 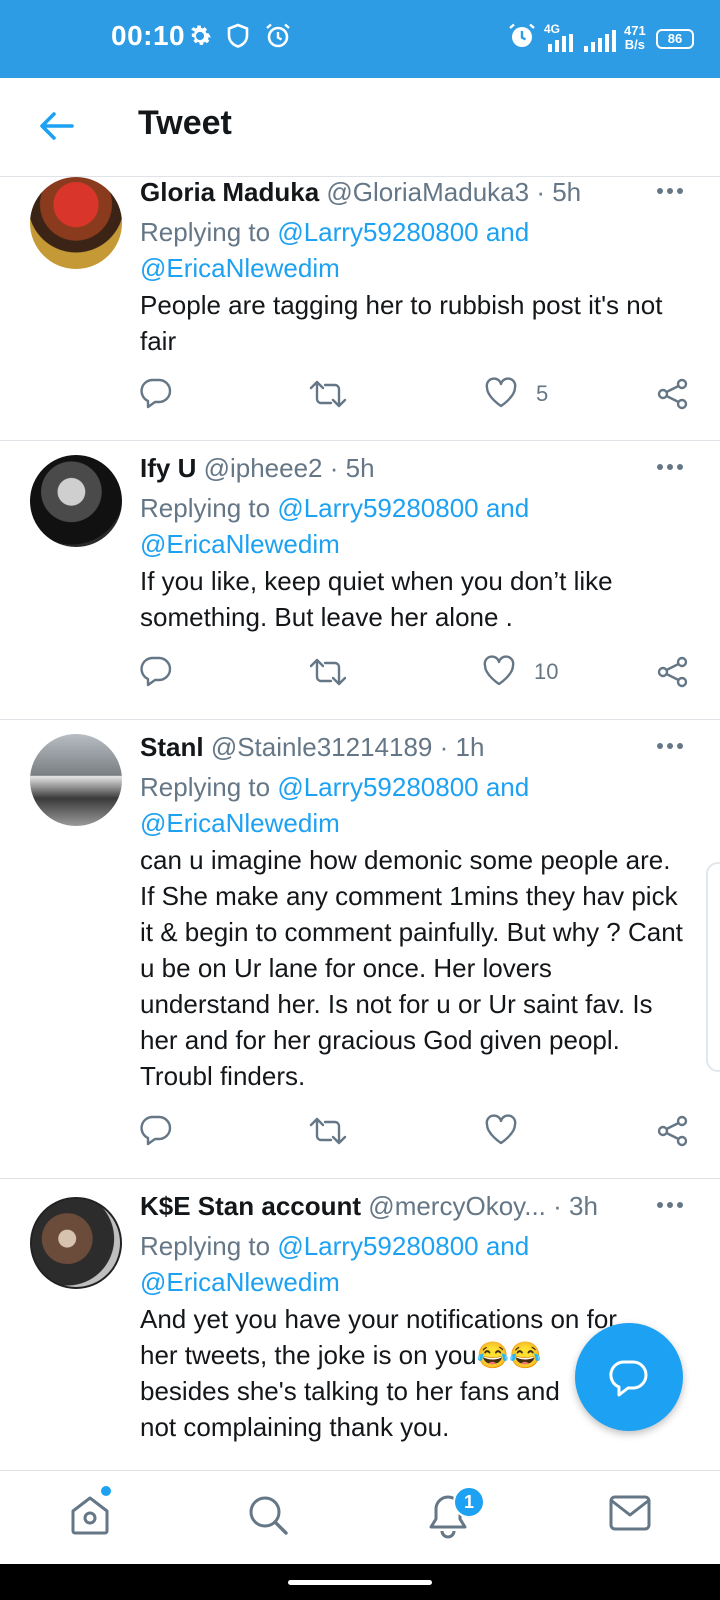 I want to click on search-icon, so click(x=268, y=1515).